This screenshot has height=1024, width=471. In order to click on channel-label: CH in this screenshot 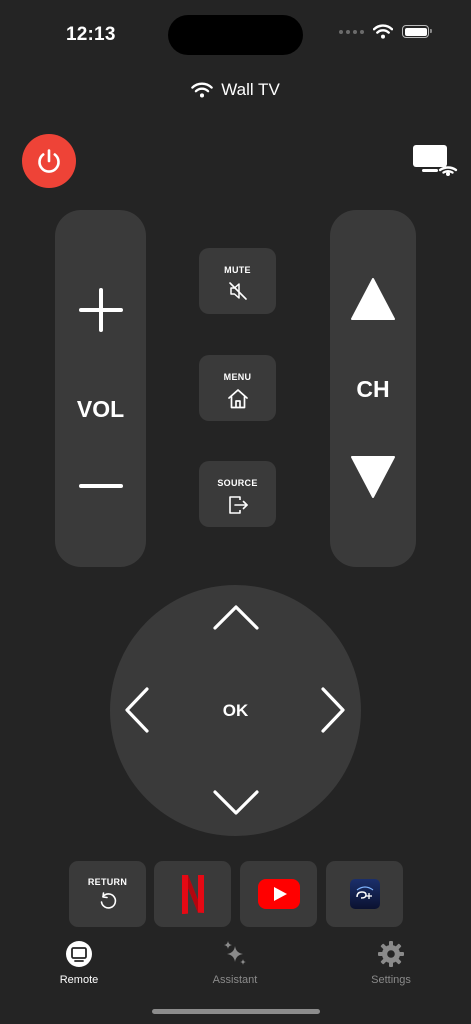, I will do `click(373, 389)`.